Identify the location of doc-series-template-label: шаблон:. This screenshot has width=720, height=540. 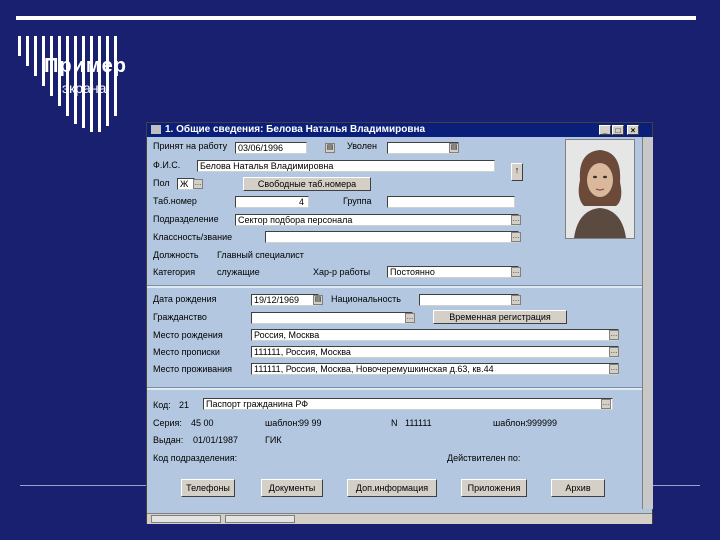
(282, 423).